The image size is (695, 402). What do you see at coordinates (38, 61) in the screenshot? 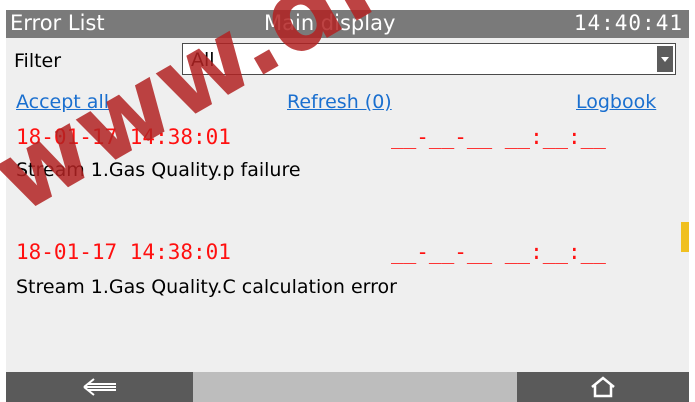
I see `filter-label: Filter` at bounding box center [38, 61].